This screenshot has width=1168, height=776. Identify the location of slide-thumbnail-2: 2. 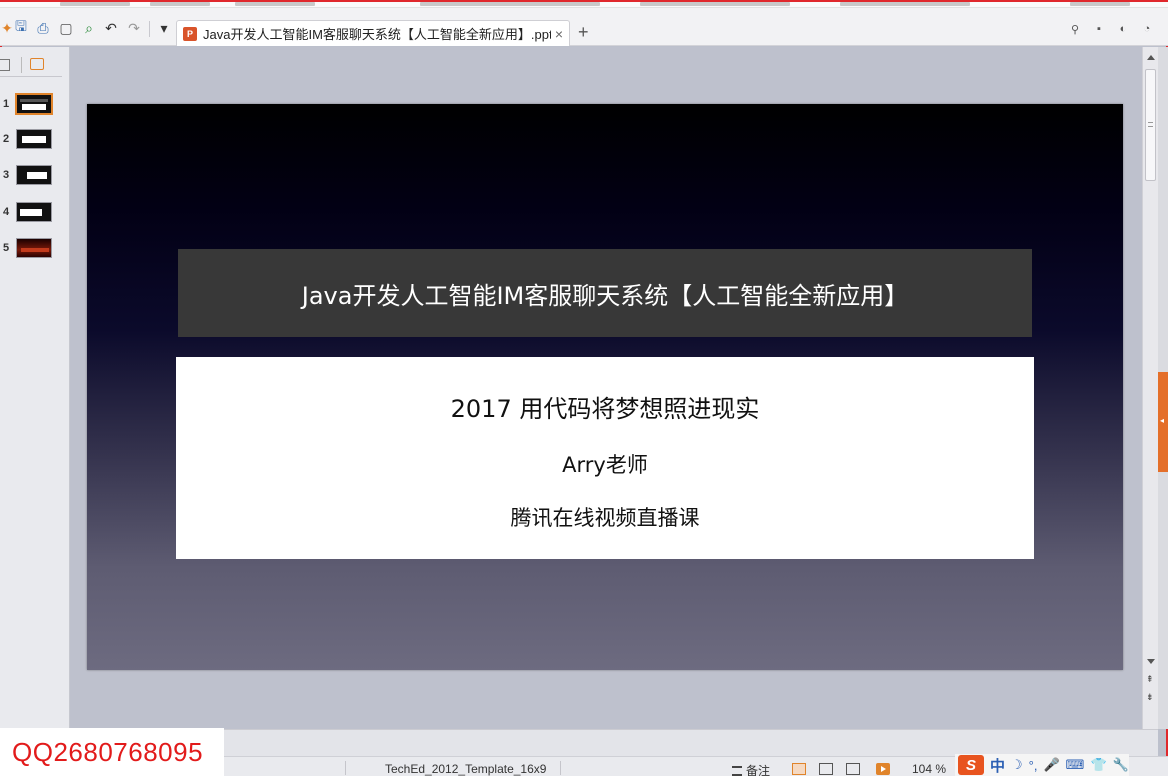
(27, 139).